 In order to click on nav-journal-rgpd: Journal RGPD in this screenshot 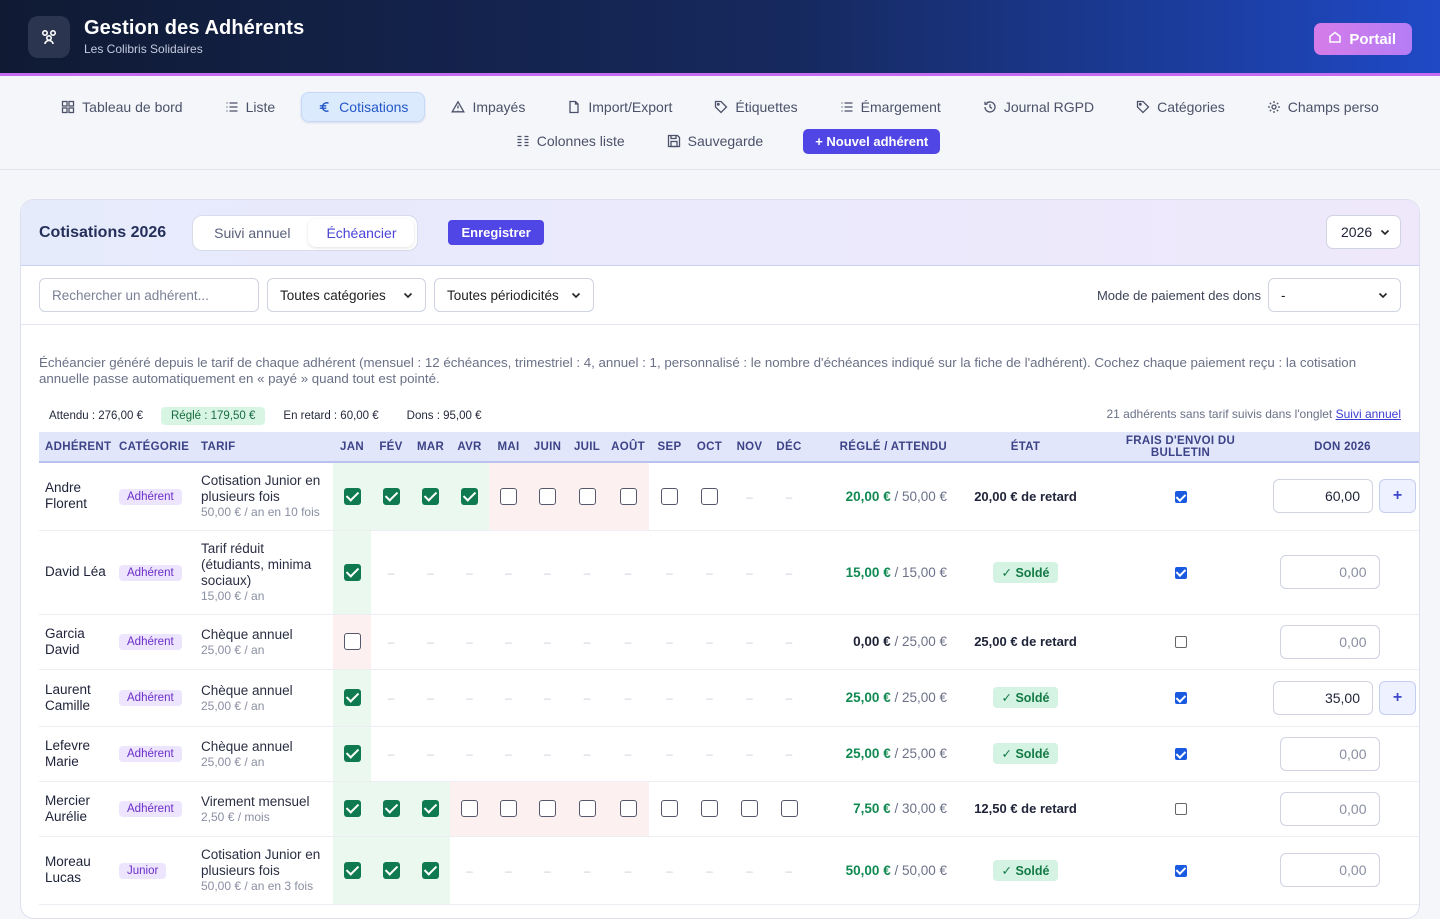, I will do `click(1038, 107)`.